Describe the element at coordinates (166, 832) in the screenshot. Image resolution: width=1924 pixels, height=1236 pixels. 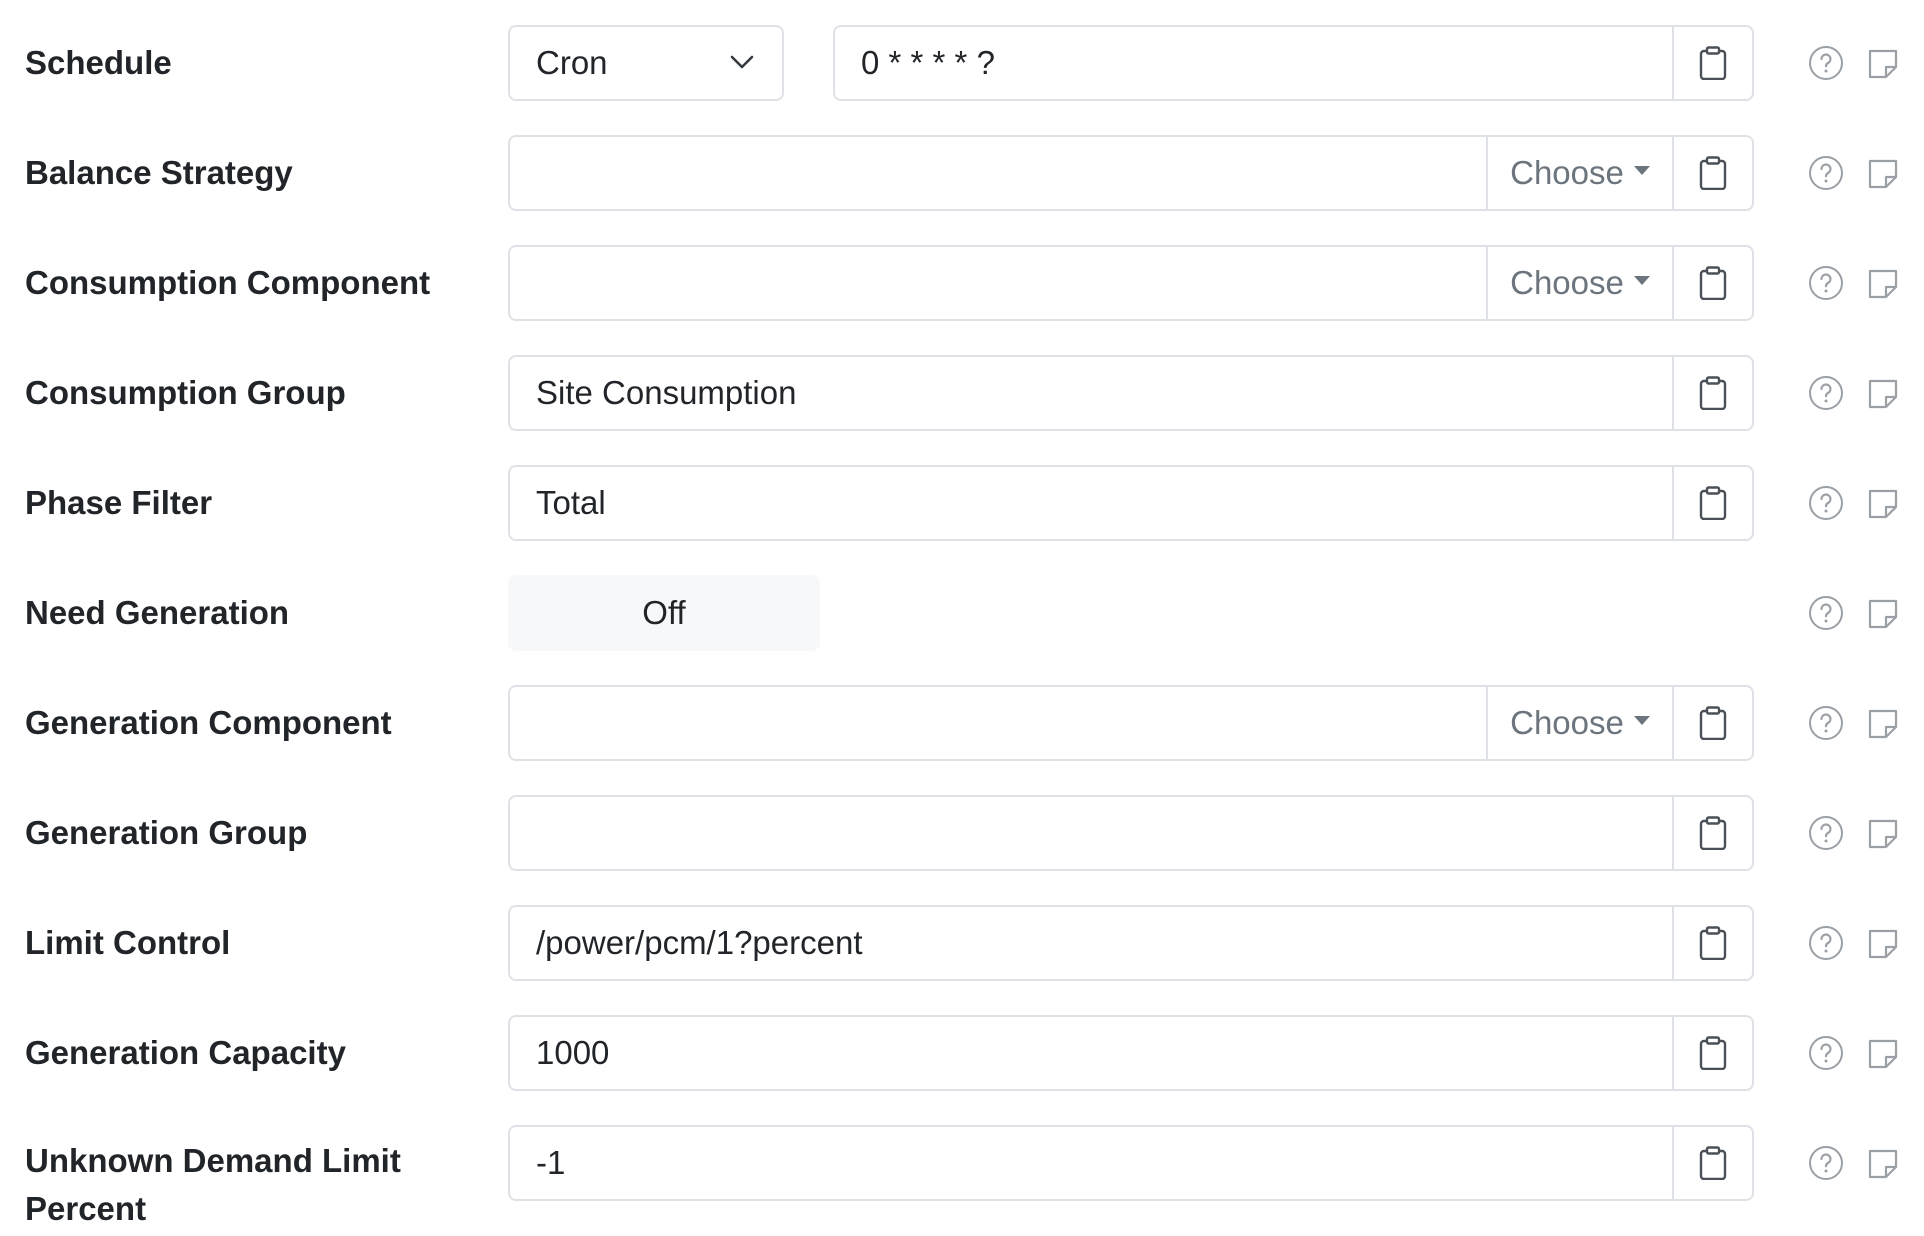
I see `generation-group-label: Generation Group` at that location.